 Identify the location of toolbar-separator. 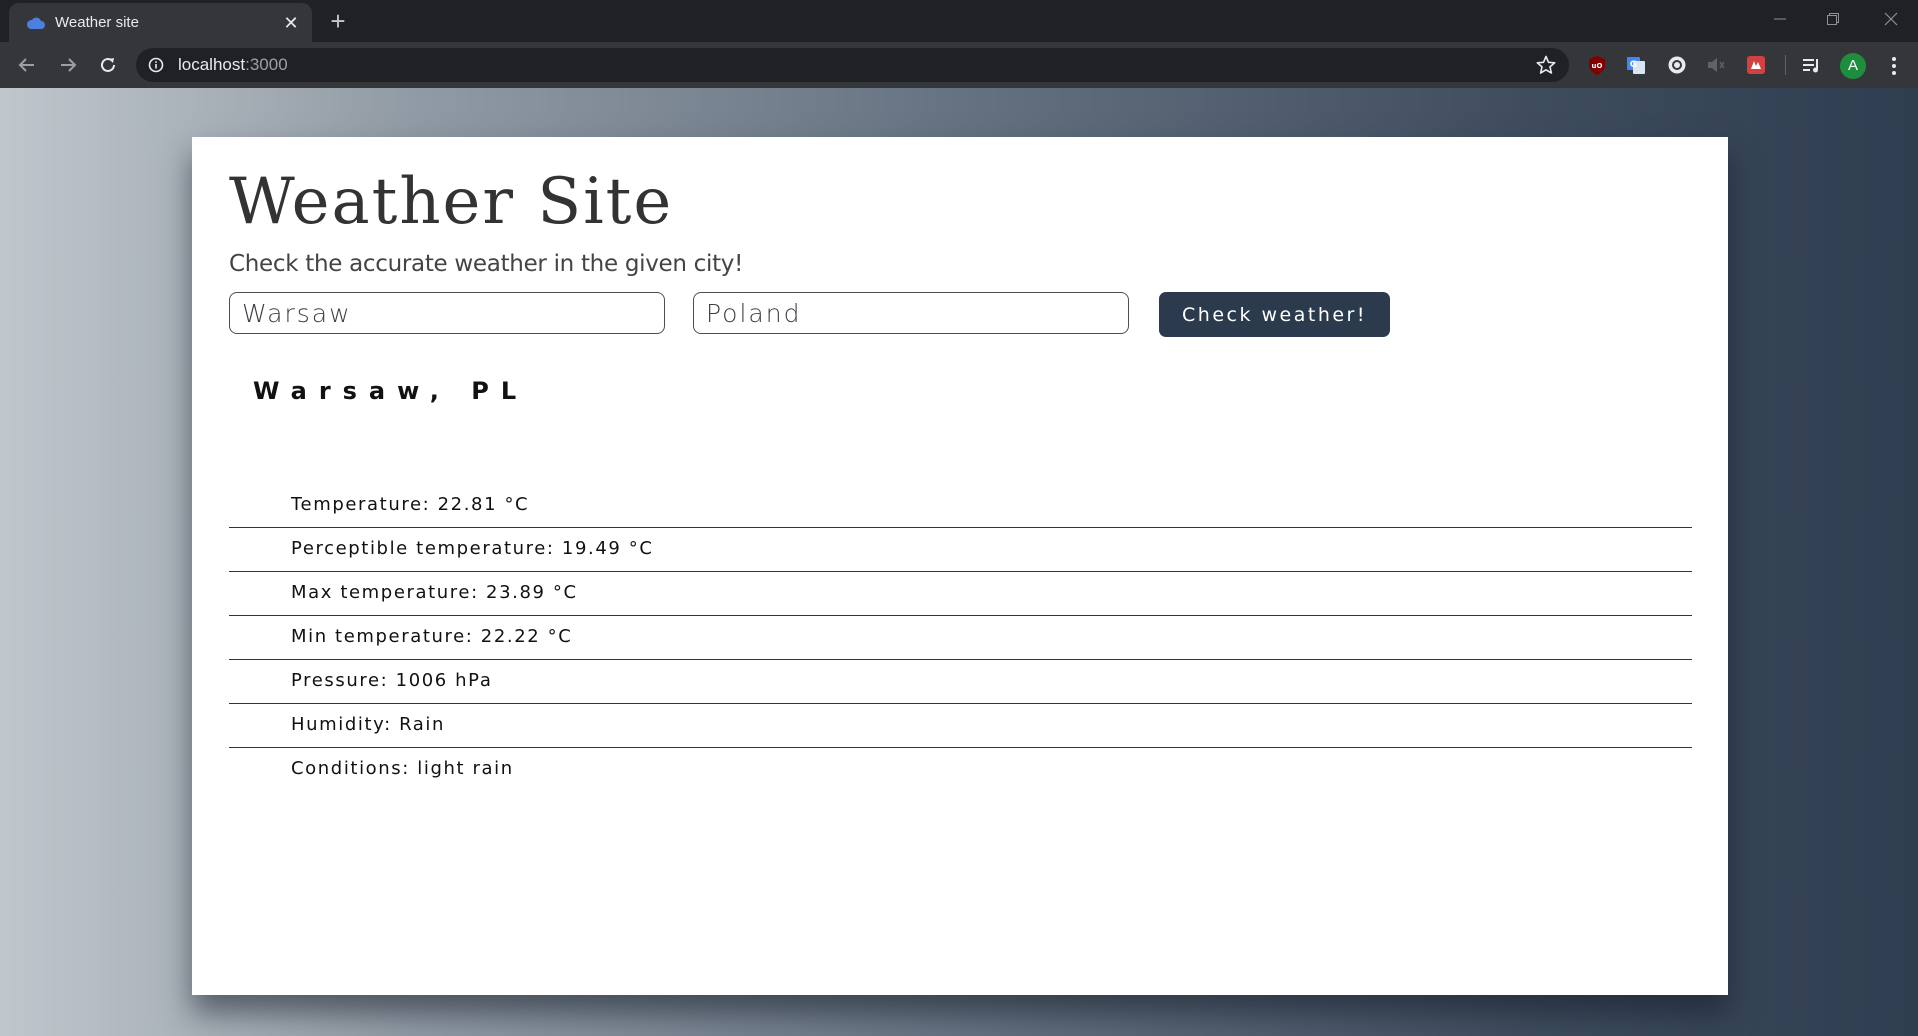
(1785, 65).